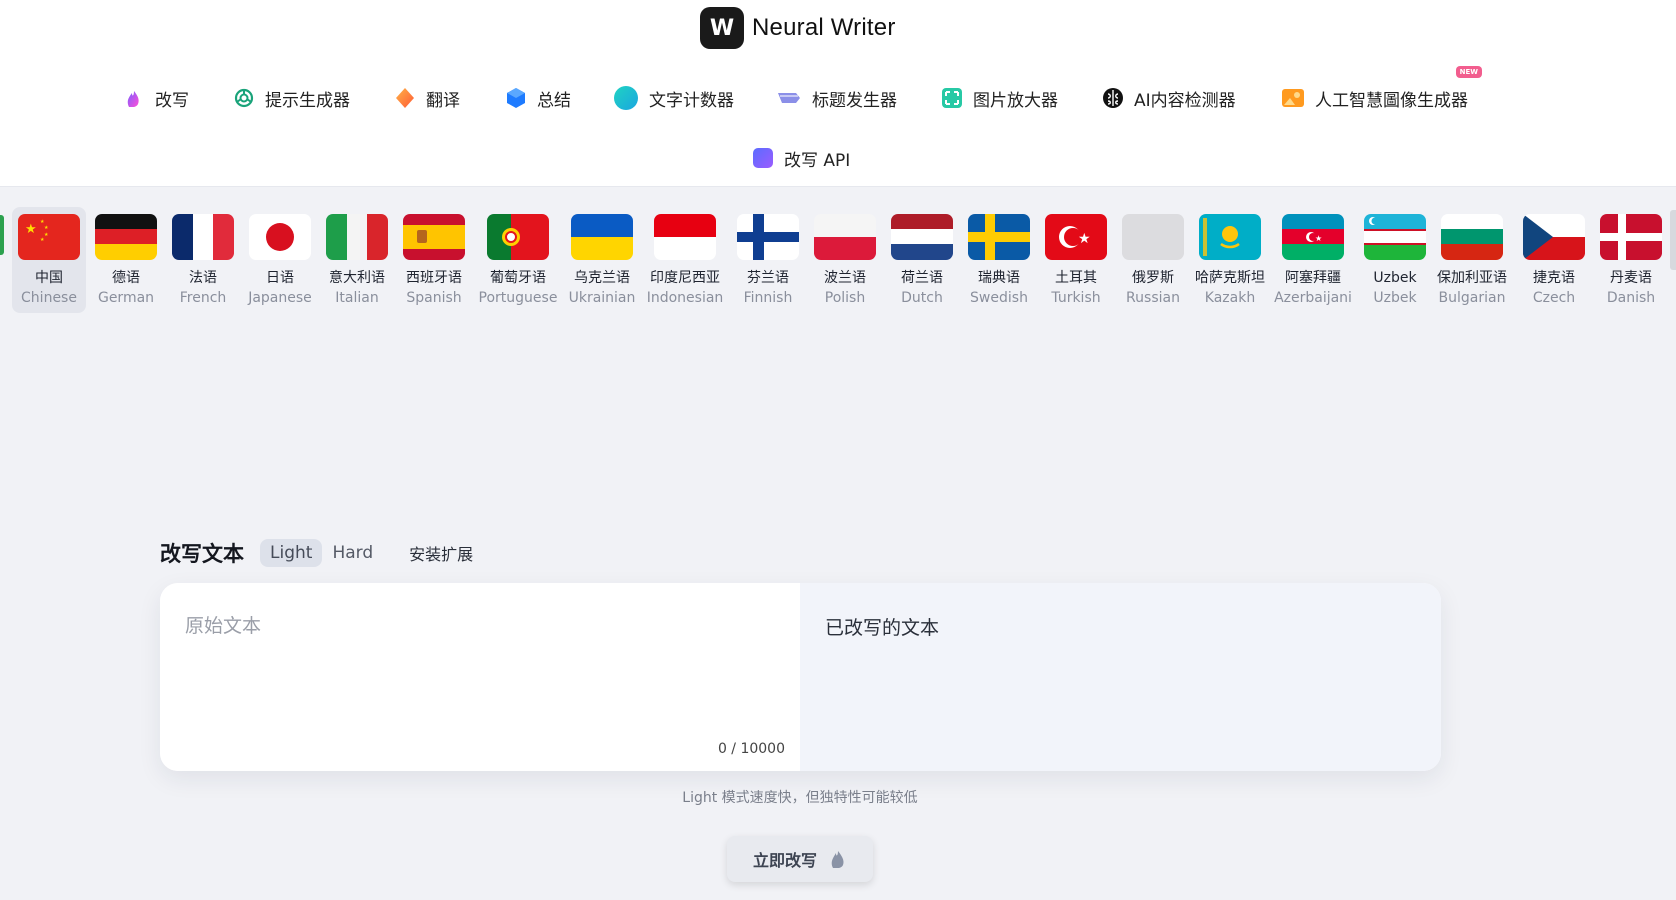  I want to click on brand-logo: W Neural Writer, so click(798, 28).